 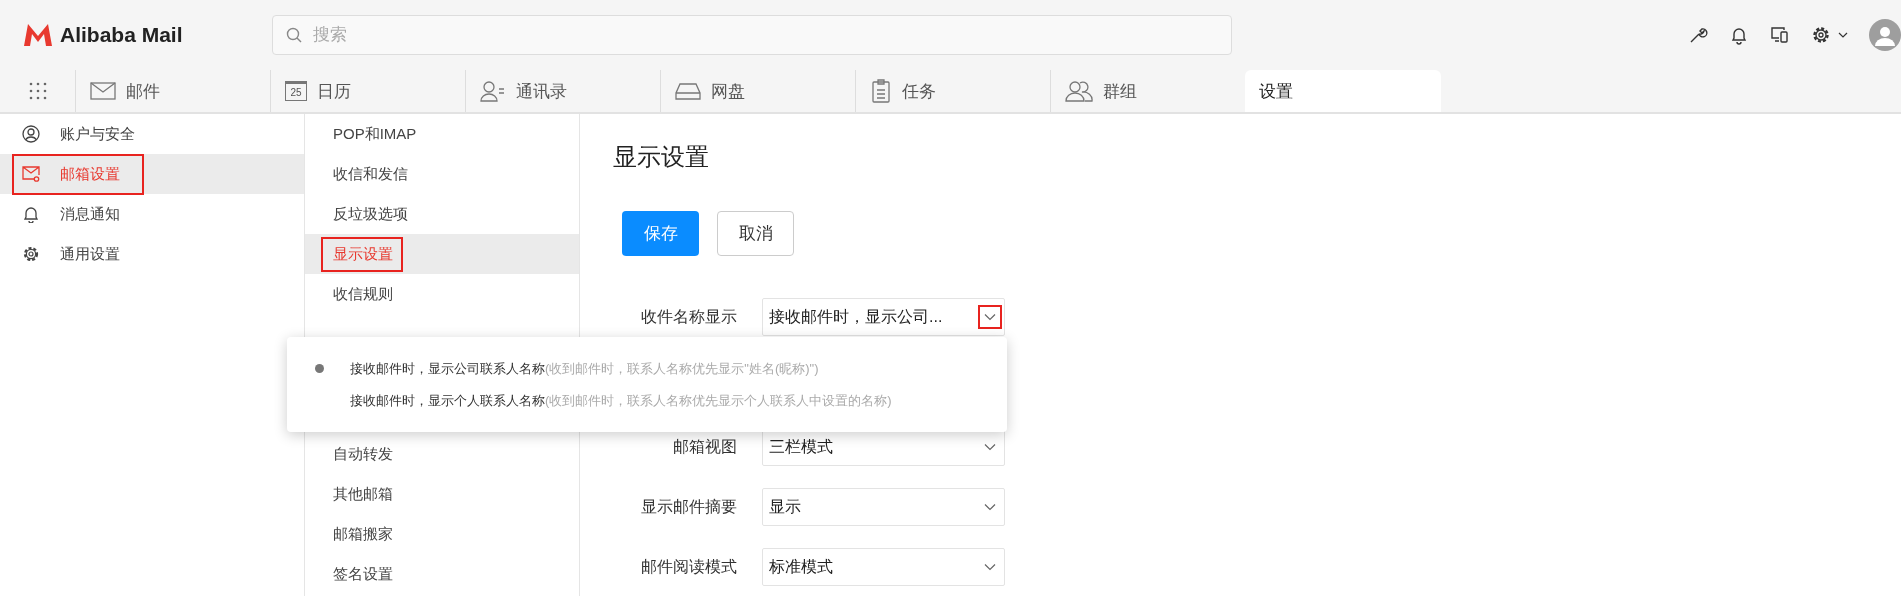 What do you see at coordinates (296, 91) in the screenshot?
I see `calendar-icon: 25` at bounding box center [296, 91].